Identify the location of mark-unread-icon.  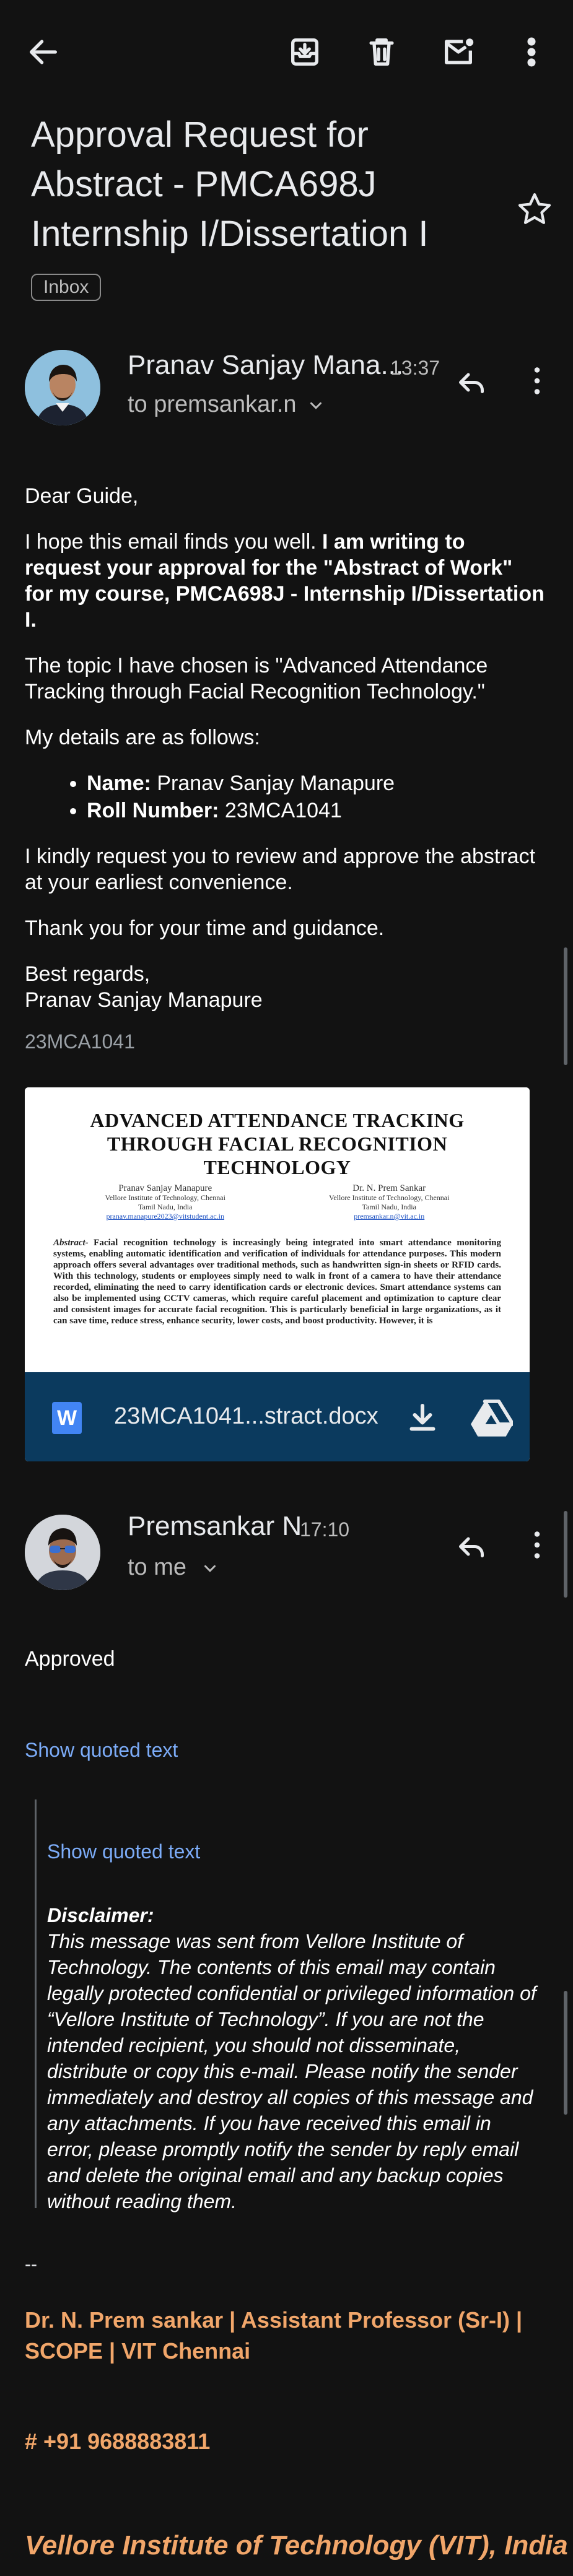
(458, 52).